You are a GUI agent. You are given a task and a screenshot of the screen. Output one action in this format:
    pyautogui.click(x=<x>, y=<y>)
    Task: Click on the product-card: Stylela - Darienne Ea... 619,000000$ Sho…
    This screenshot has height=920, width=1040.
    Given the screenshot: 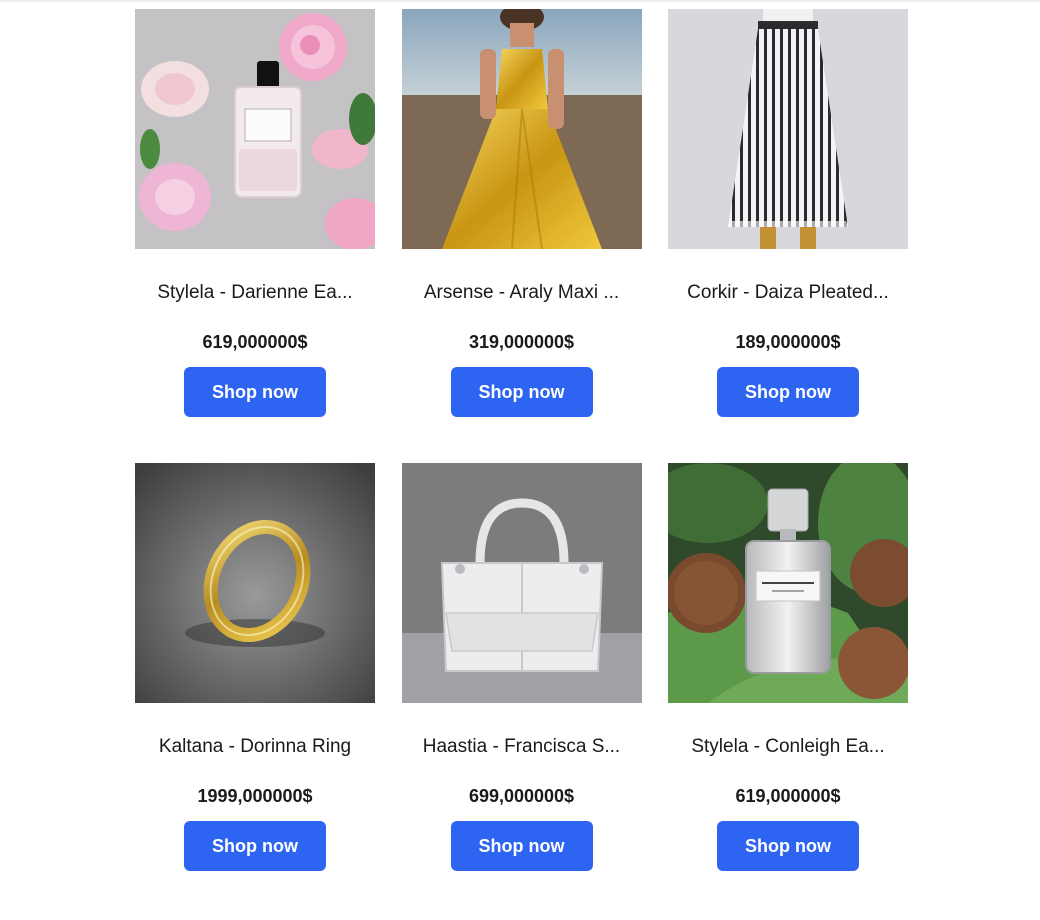 What is the action you would take?
    pyautogui.click(x=255, y=213)
    